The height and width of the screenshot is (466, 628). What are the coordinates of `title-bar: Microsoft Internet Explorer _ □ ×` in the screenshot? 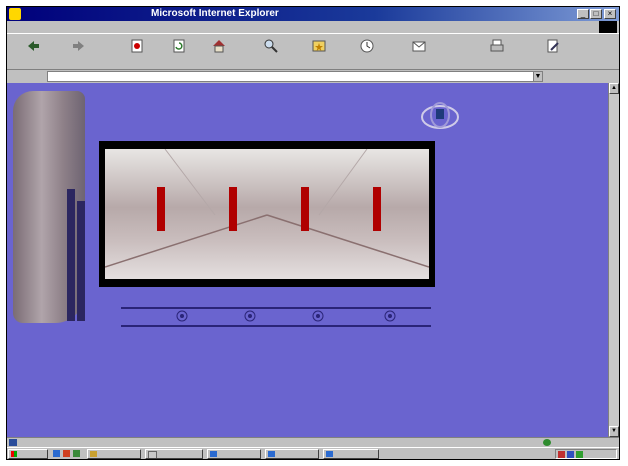 It's located at (313, 14).